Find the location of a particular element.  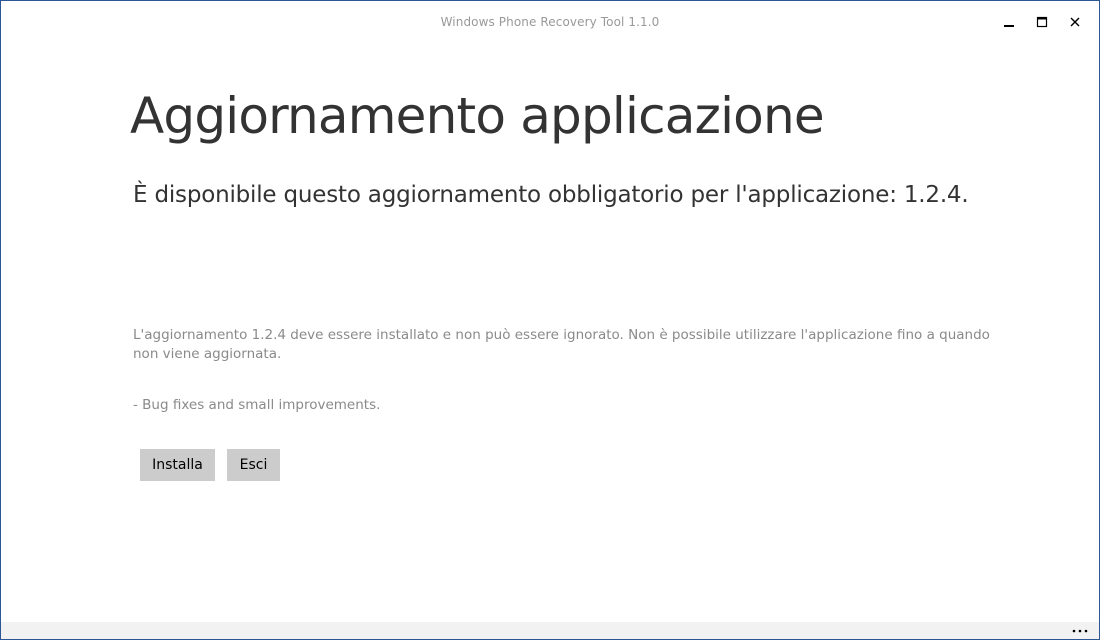

minimize-icon is located at coordinates (1009, 26).